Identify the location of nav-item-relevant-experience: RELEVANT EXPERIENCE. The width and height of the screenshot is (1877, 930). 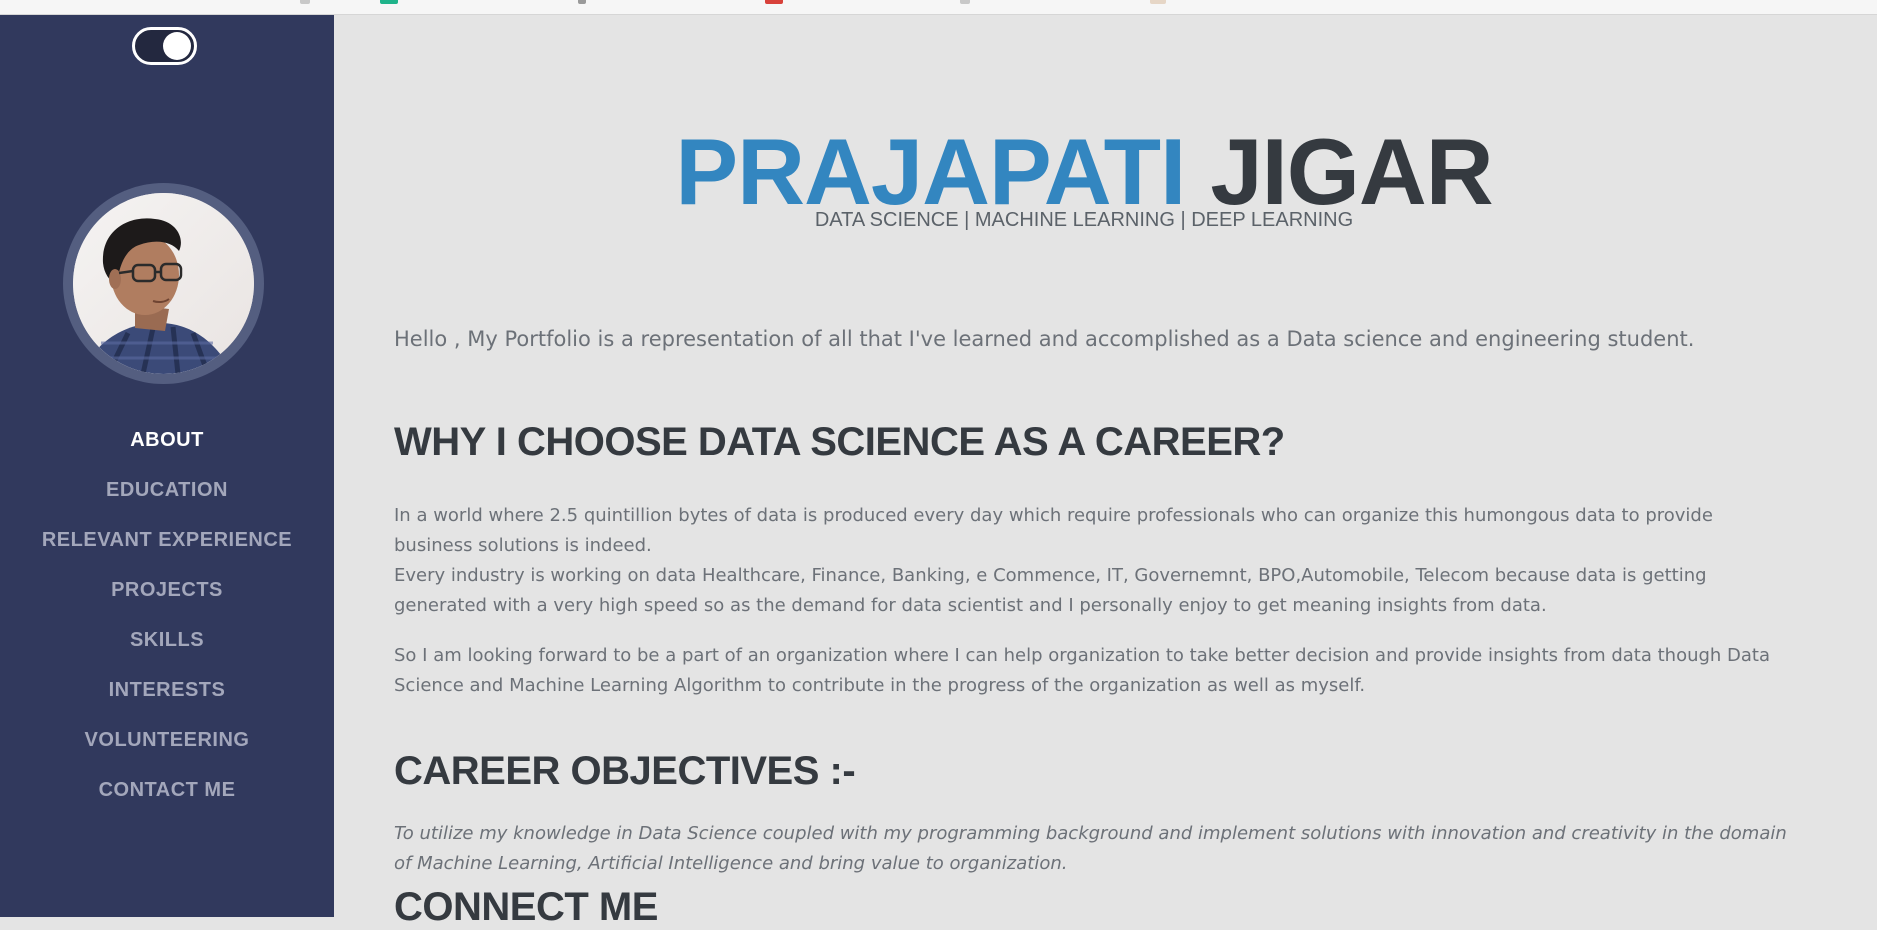
(167, 540).